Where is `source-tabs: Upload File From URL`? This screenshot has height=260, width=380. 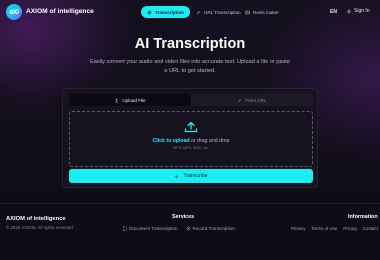 source-tabs: Upload File From URL is located at coordinates (191, 100).